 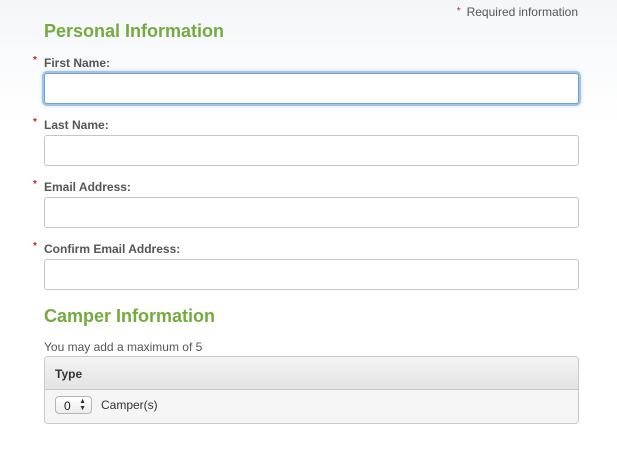 What do you see at coordinates (130, 316) in the screenshot?
I see `camper-information-heading: Camper Information` at bounding box center [130, 316].